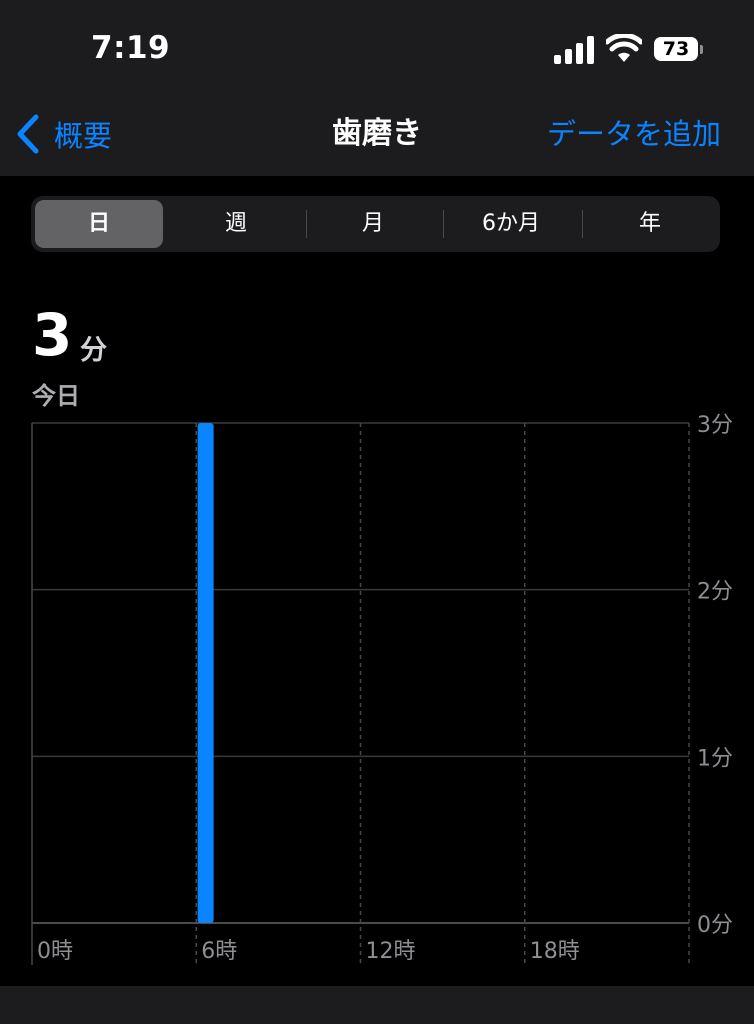 The height and width of the screenshot is (1024, 754). Describe the element at coordinates (99, 224) in the screenshot. I see `segment-day: 日` at that location.